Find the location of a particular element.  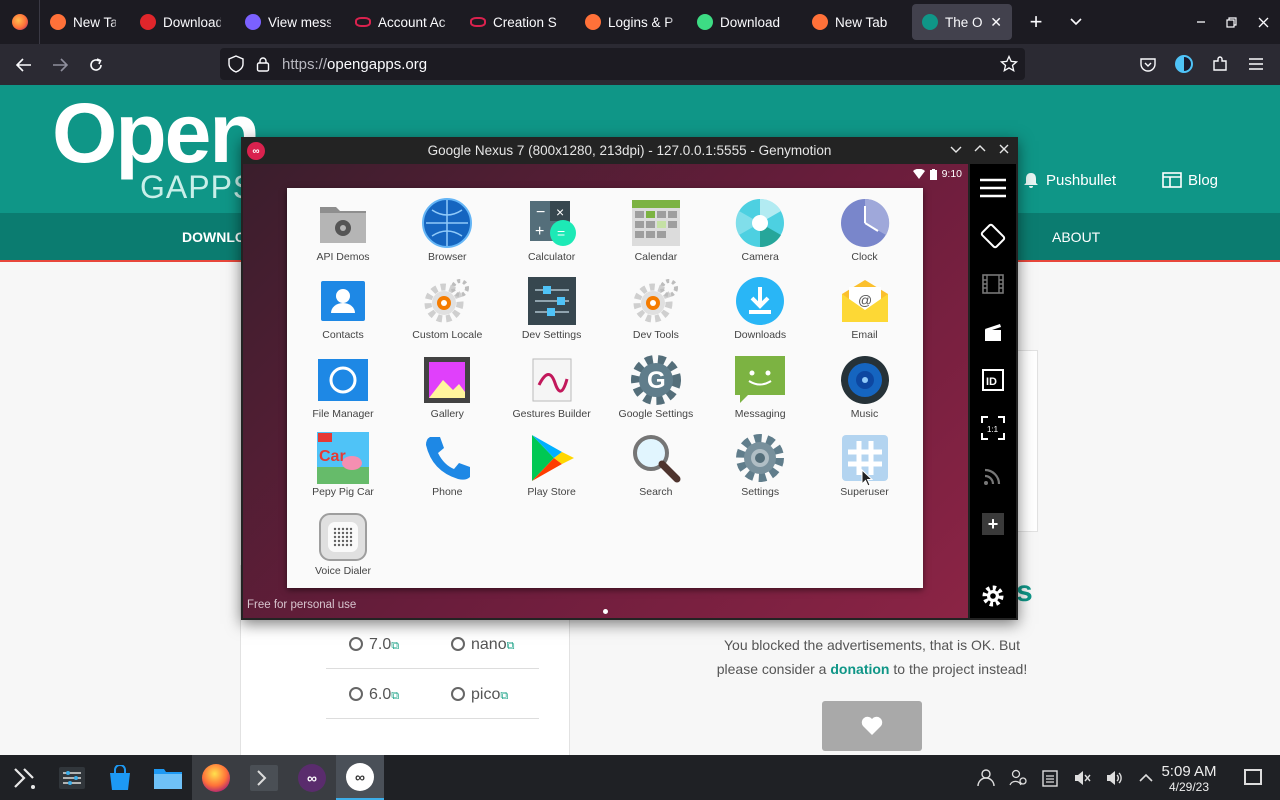

donate-button is located at coordinates (872, 726).